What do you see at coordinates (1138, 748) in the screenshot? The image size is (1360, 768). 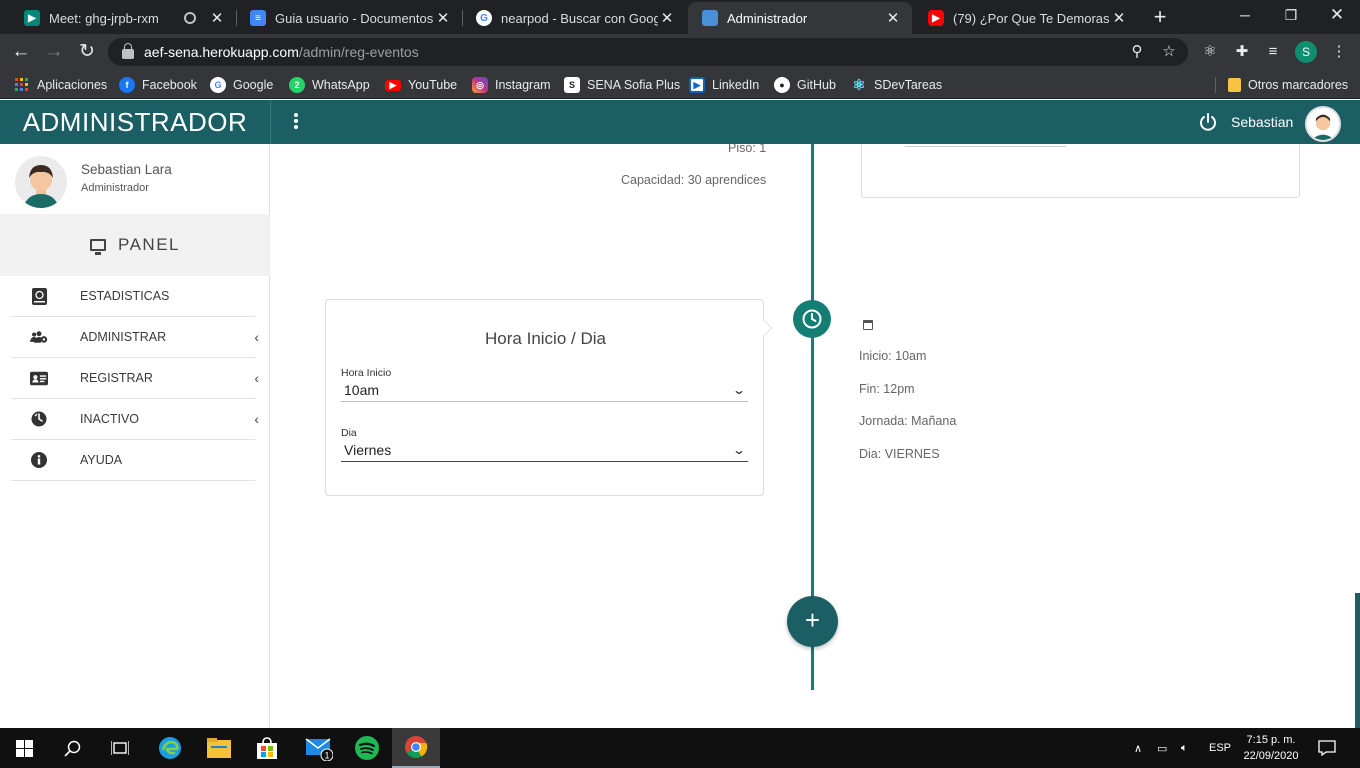 I see `tray-chevron-up-icon: ∧` at bounding box center [1138, 748].